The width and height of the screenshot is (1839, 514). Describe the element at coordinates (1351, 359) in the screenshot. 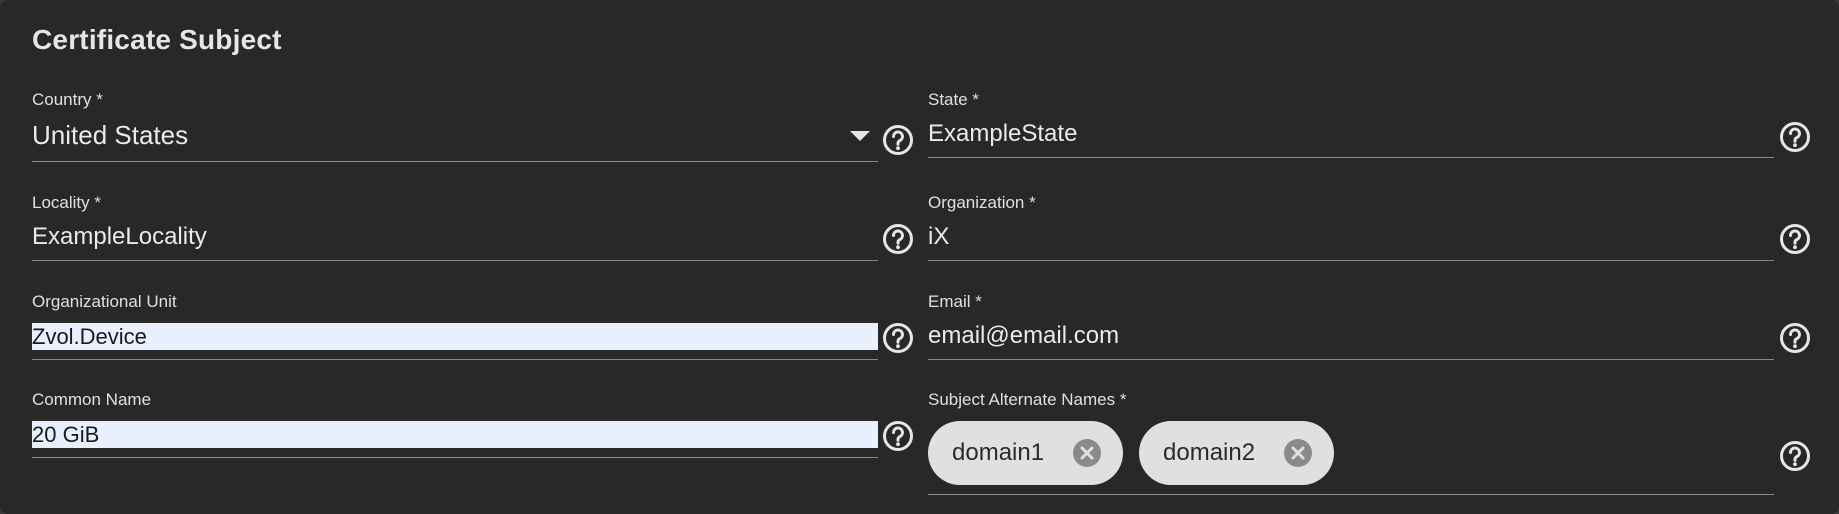

I see `email-underline` at that location.